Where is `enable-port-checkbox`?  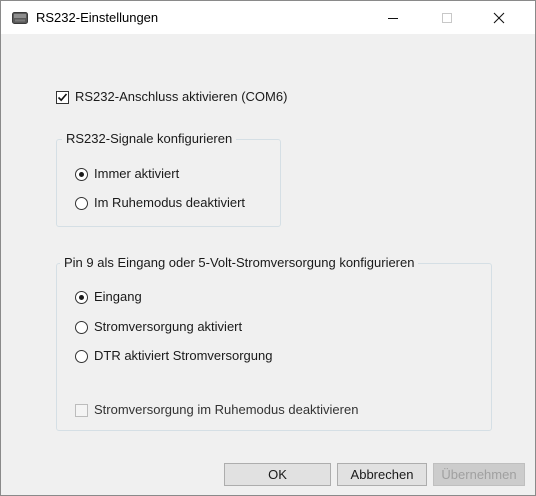 enable-port-checkbox is located at coordinates (62, 97).